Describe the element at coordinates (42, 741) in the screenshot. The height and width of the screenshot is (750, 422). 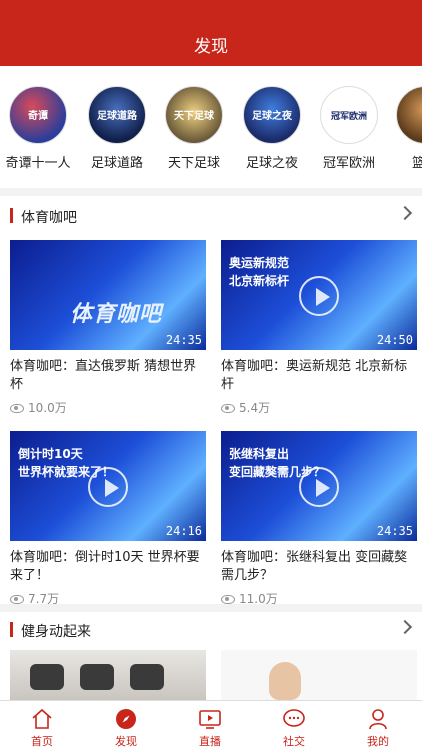
I see `tab-label: 首页` at that location.